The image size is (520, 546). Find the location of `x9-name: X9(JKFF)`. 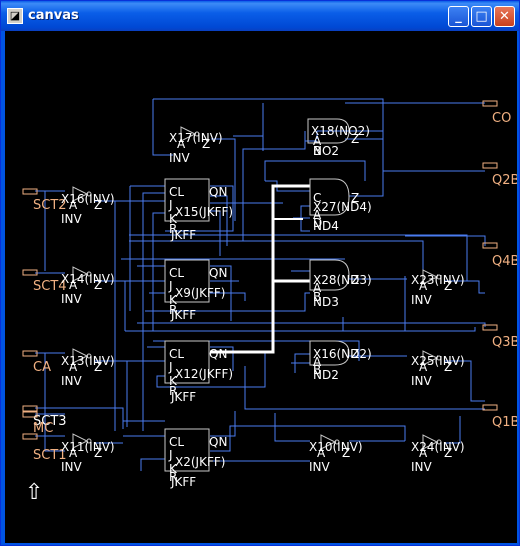

x9-name: X9(JKFF) is located at coordinates (200, 293).